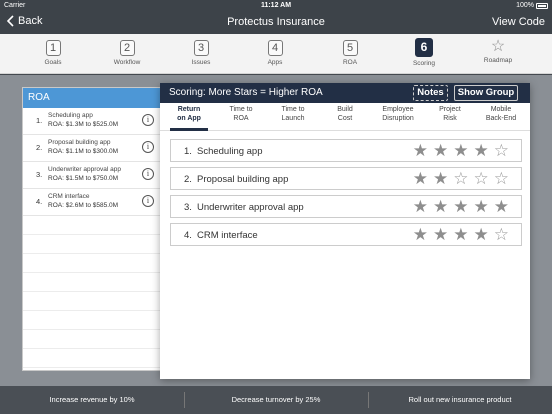 The height and width of the screenshot is (414, 552). Describe the element at coordinates (189, 129) in the screenshot. I see `active-tab-indicator` at that location.